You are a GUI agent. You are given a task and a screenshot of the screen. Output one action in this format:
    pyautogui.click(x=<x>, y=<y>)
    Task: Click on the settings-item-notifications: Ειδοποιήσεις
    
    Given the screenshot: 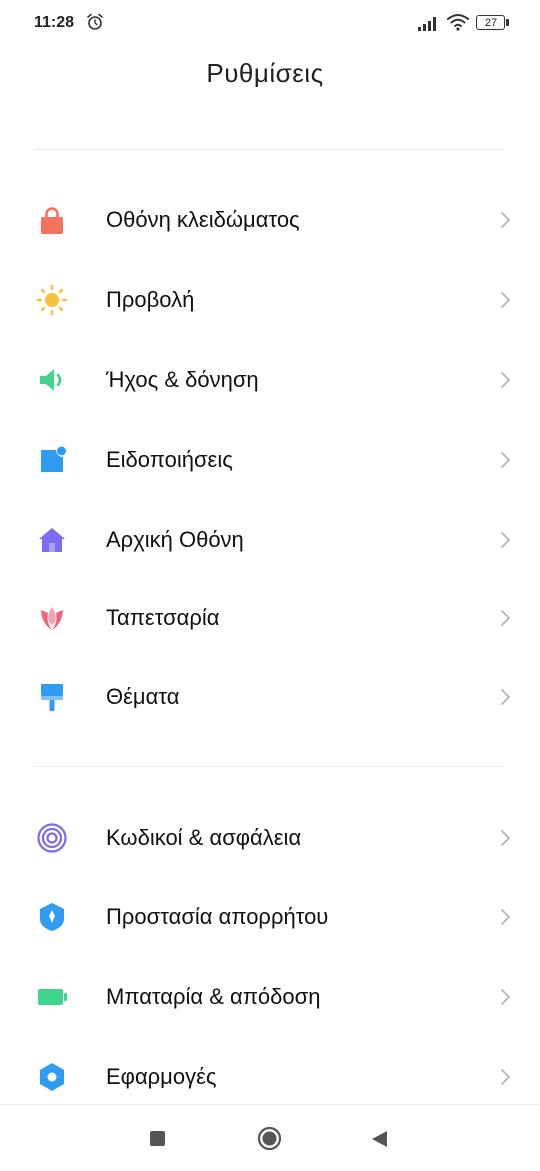 What is the action you would take?
    pyautogui.click(x=270, y=460)
    